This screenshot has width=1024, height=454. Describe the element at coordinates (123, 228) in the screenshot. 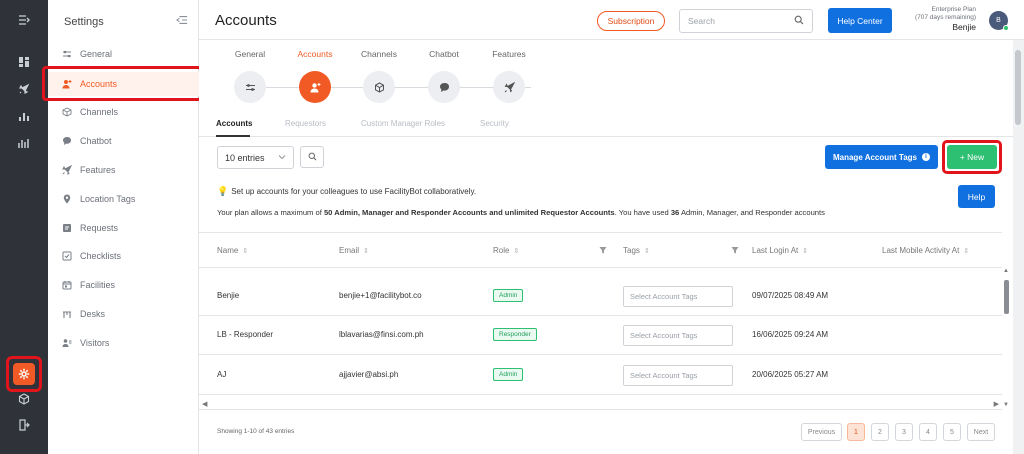

I see `sidebar-item-requests: Requests` at that location.